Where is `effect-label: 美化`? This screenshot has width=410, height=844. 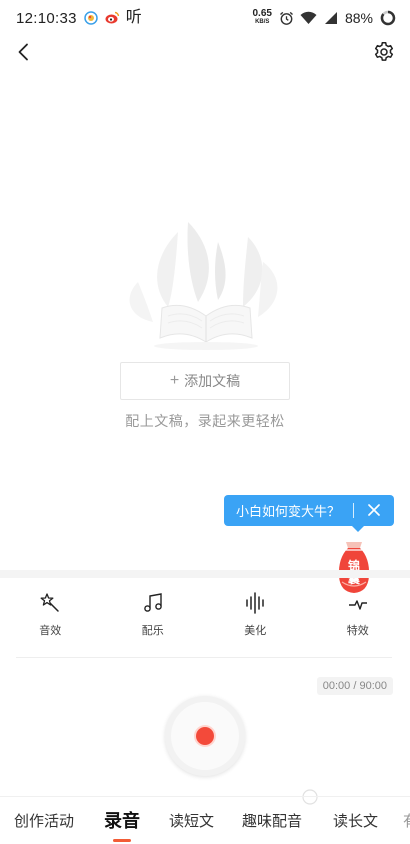 effect-label: 美化 is located at coordinates (255, 631).